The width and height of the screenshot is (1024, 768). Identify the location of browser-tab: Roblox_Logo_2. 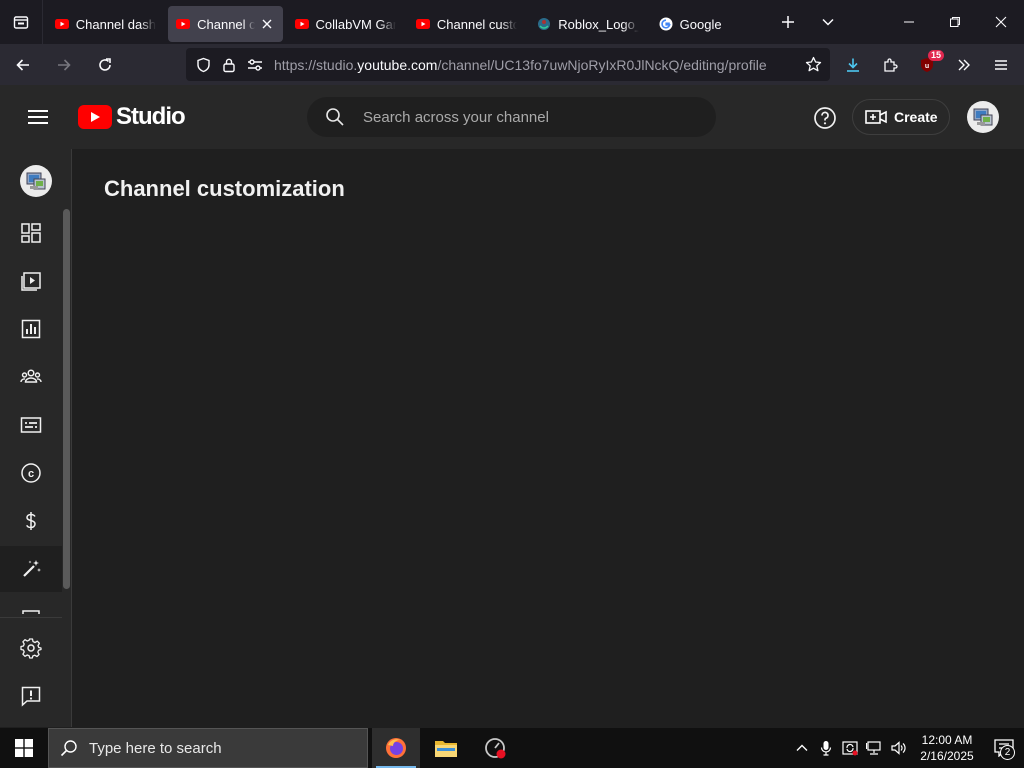
(587, 24).